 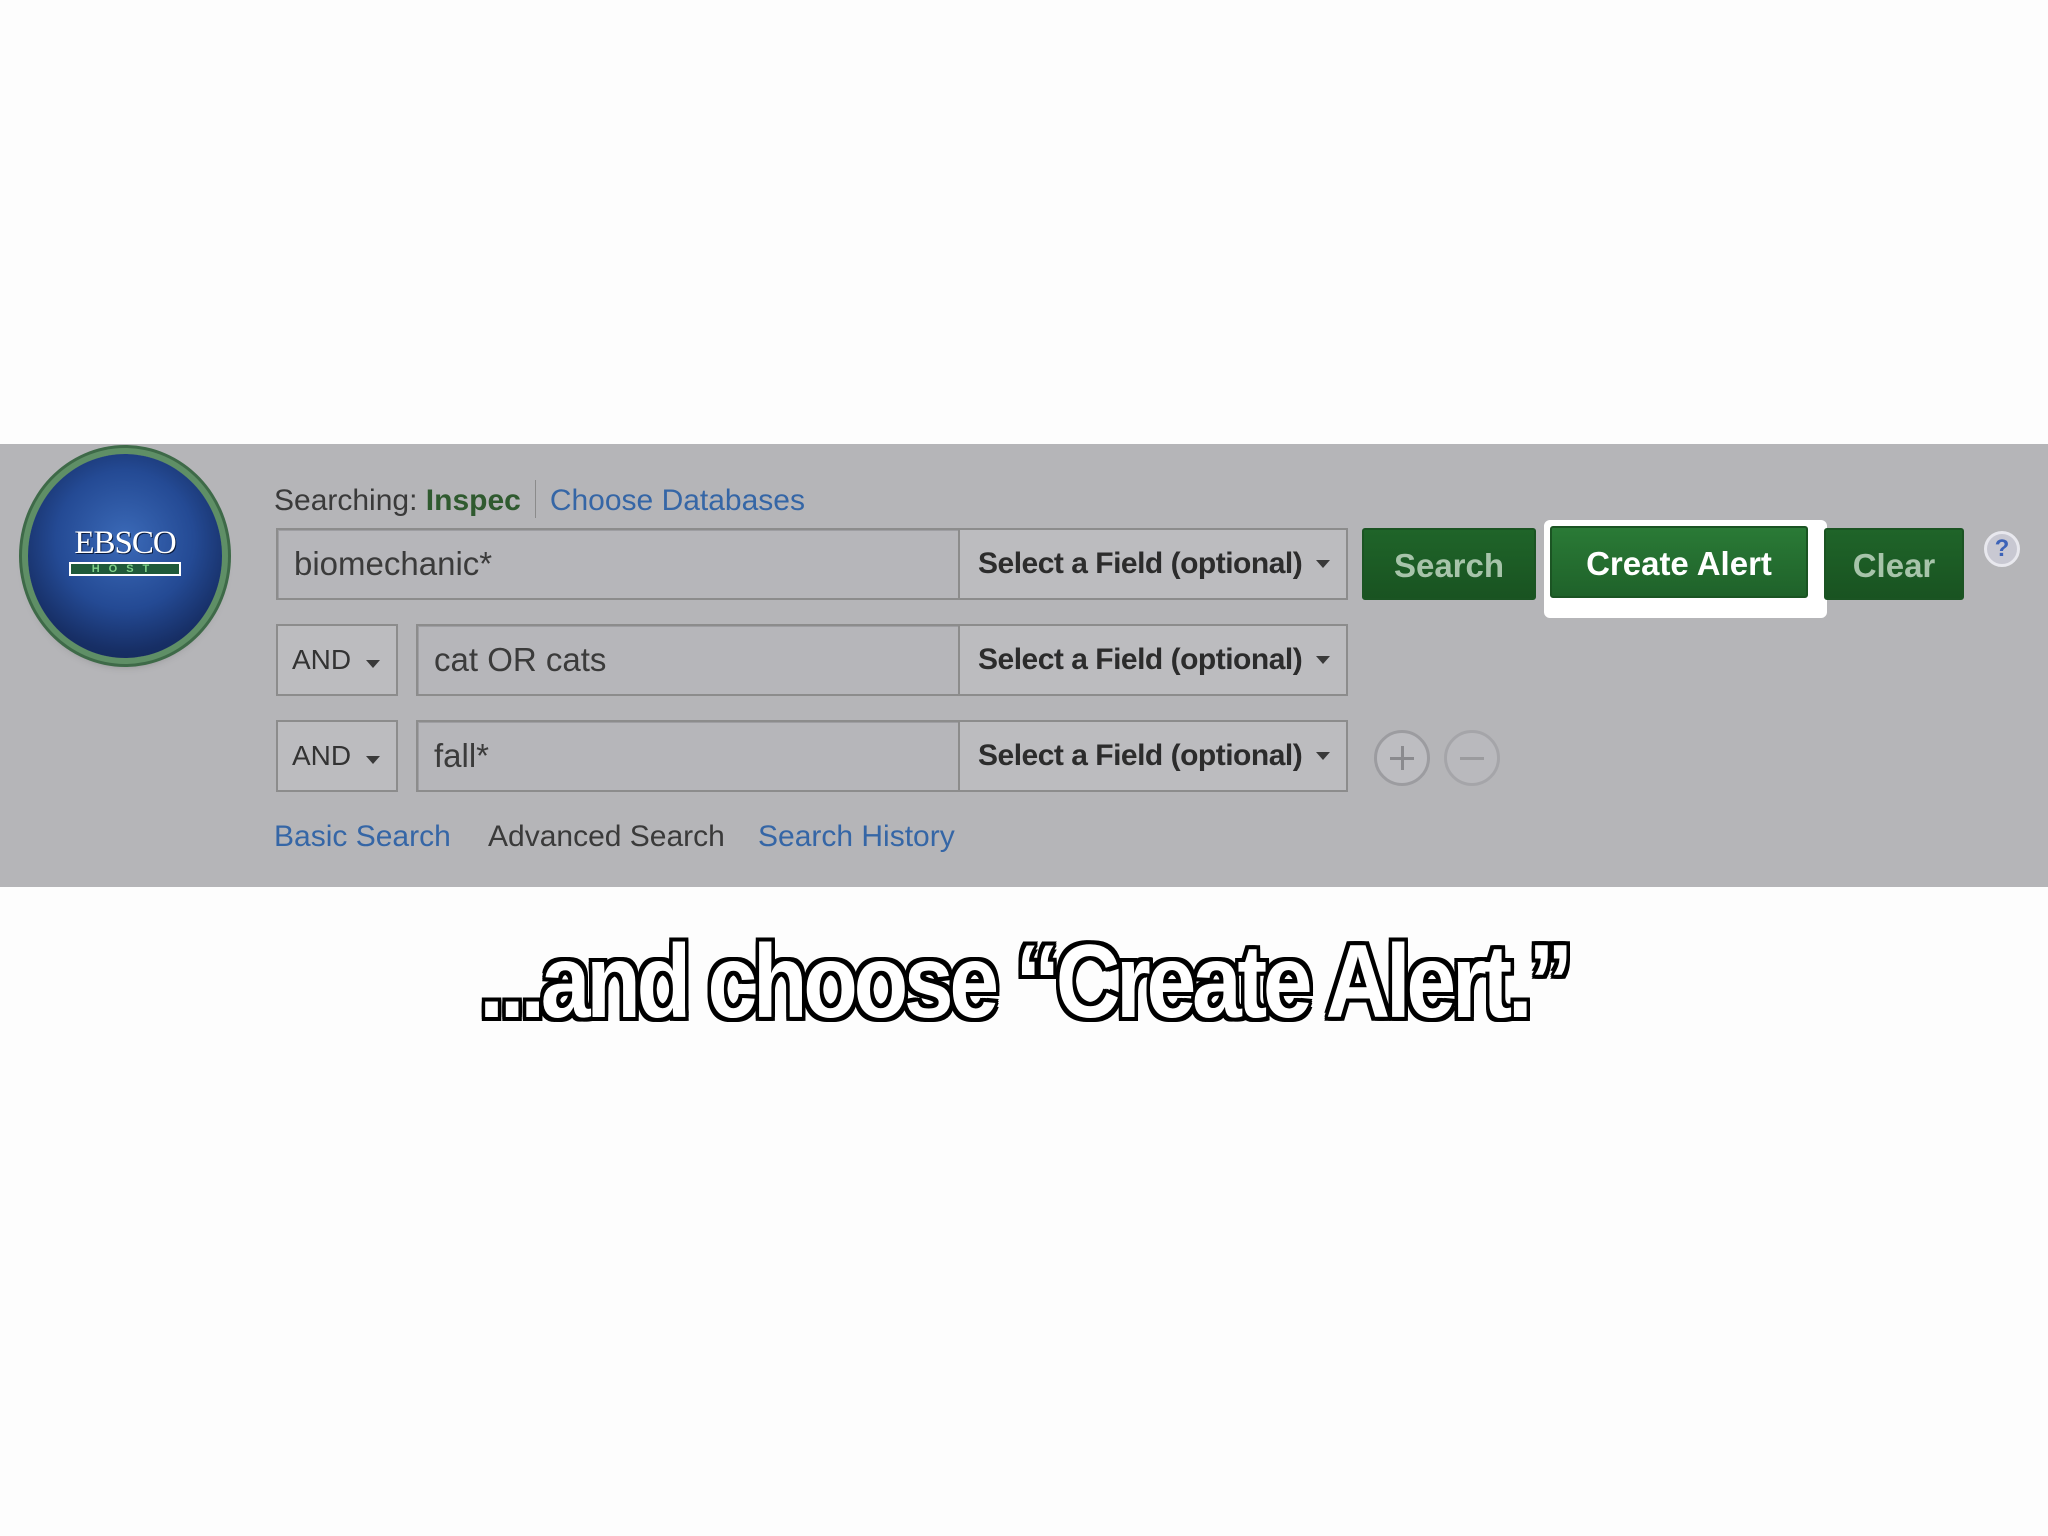 I want to click on boolean-select-3: AND, so click(x=337, y=756).